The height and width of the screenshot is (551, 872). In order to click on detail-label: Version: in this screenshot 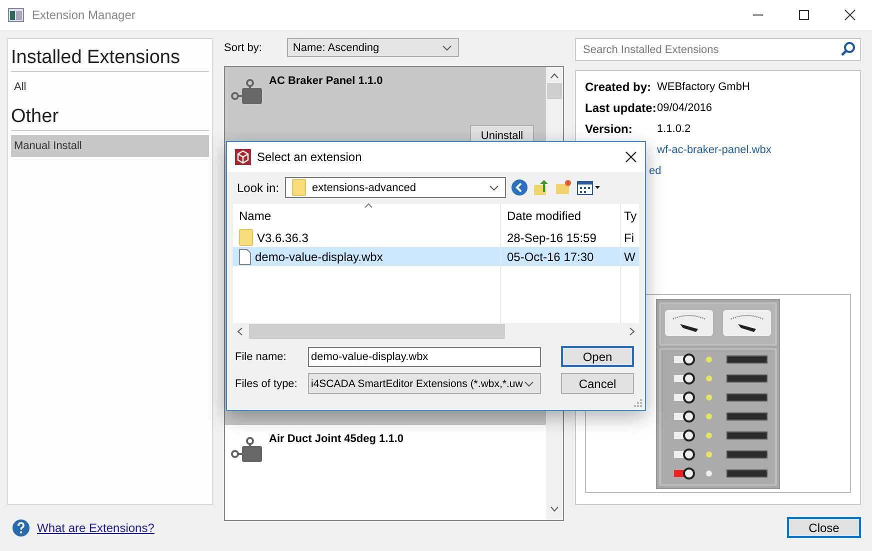, I will do `click(609, 129)`.